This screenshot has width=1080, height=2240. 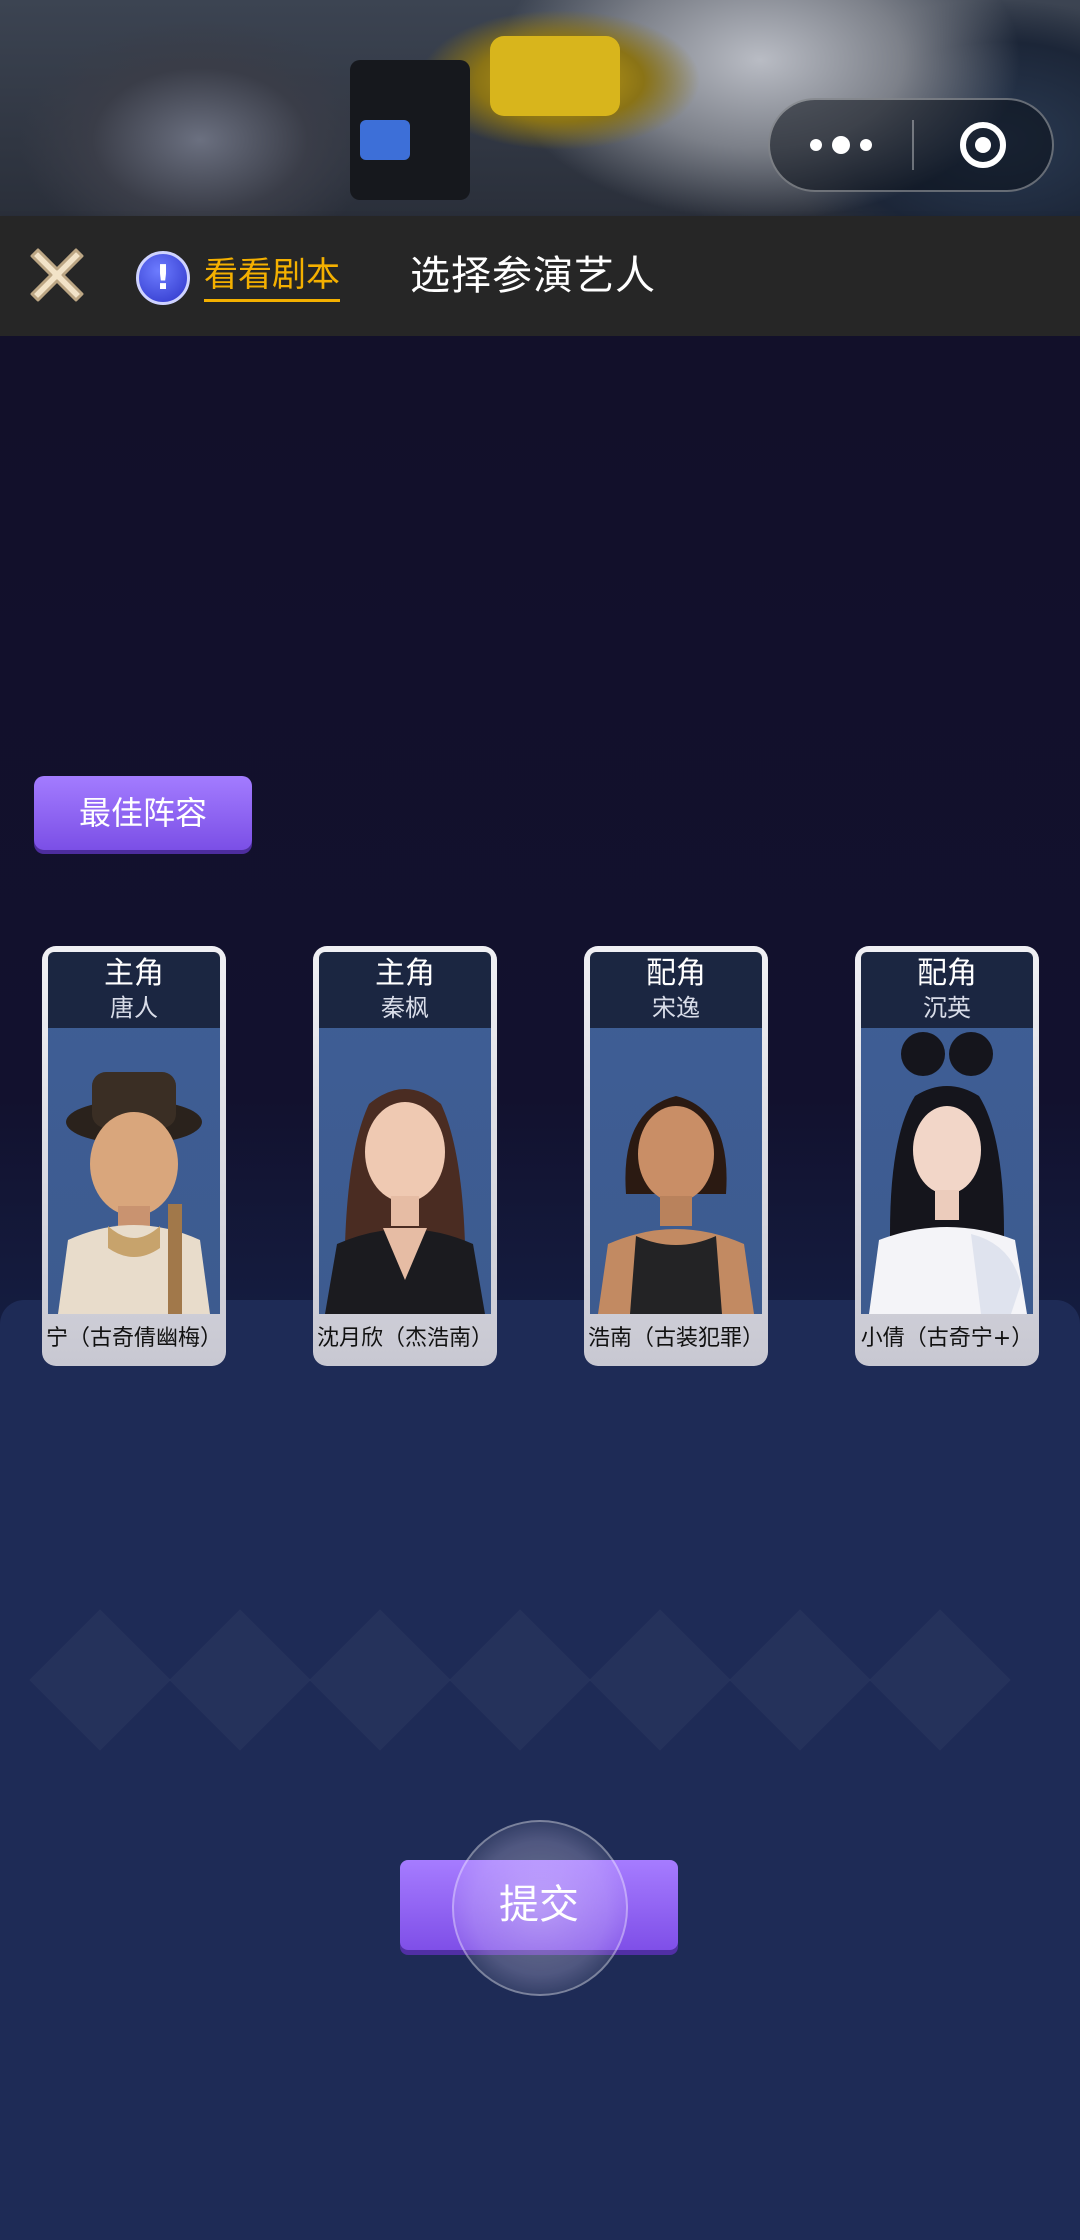 I want to click on top-banner-image, so click(x=540, y=108).